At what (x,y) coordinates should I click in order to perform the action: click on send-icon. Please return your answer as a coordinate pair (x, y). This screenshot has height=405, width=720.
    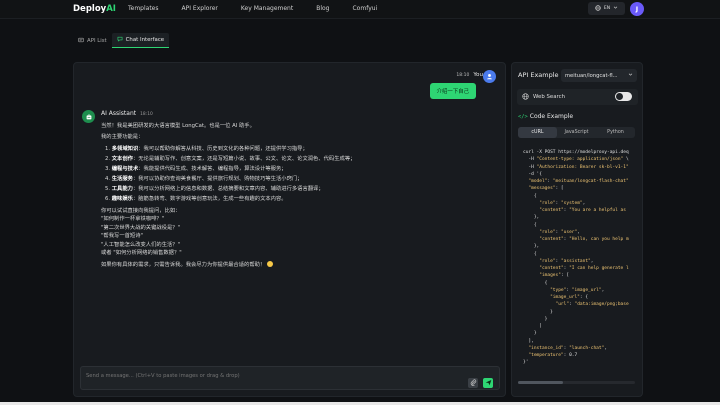
    Looking at the image, I should click on (488, 383).